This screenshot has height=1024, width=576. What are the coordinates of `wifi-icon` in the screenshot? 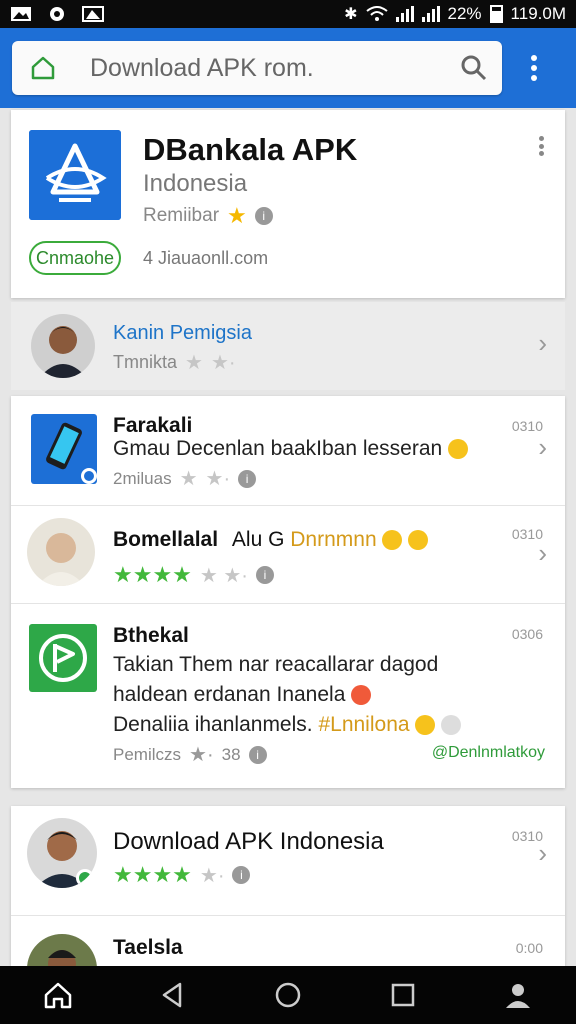 It's located at (376, 13).